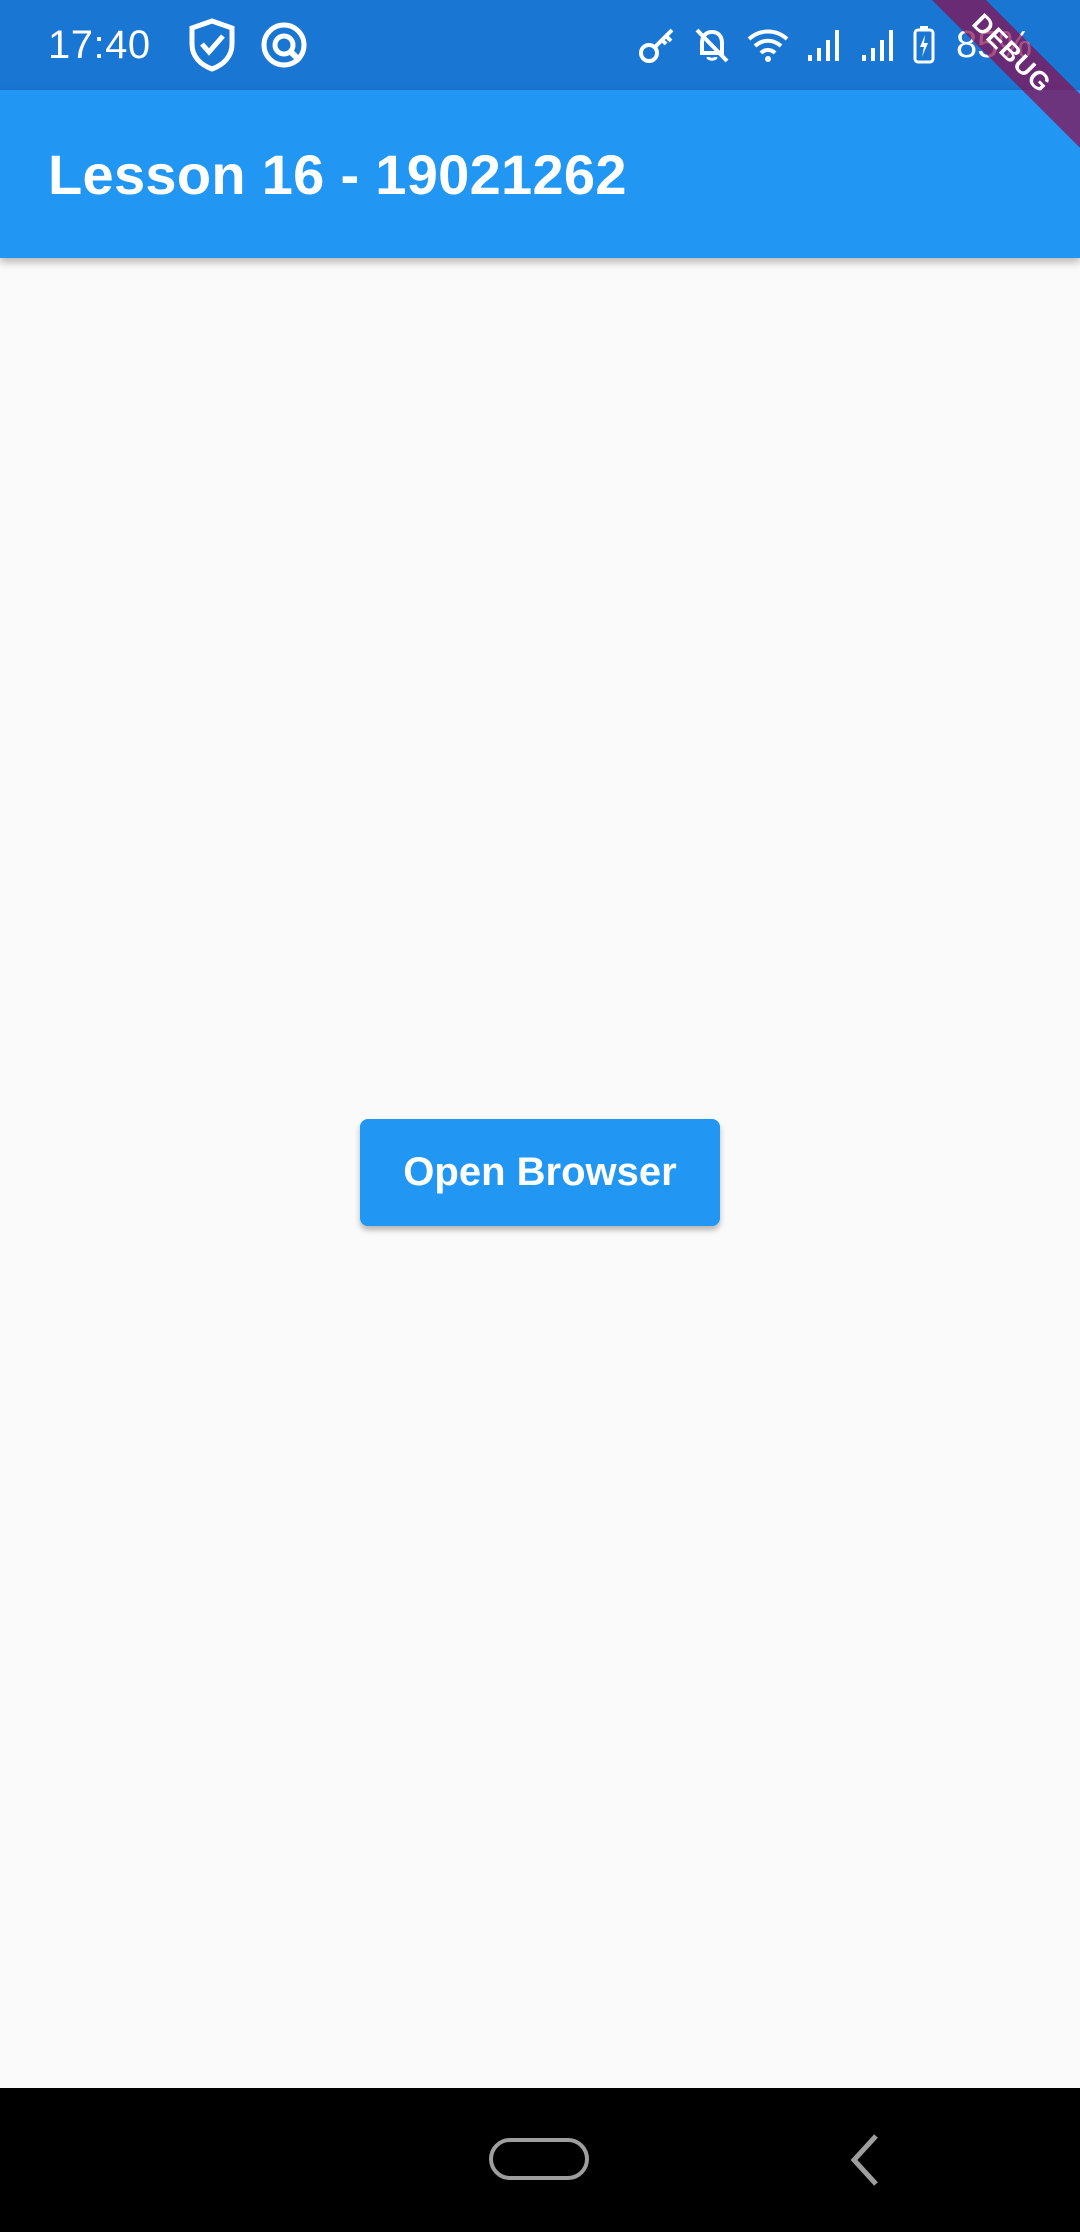 Image resolution: width=1080 pixels, height=2232 pixels. Describe the element at coordinates (212, 45) in the screenshot. I see `shield-check-icon` at that location.